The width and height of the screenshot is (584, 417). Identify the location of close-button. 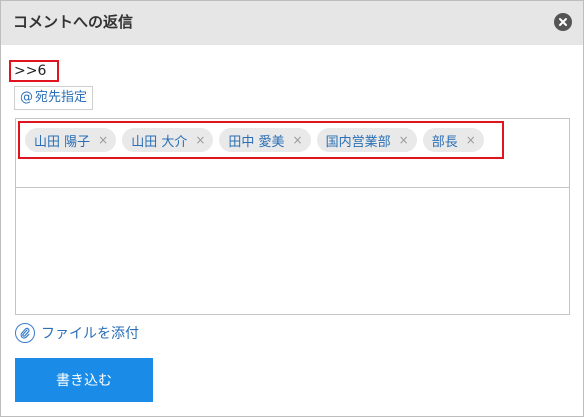
(563, 22).